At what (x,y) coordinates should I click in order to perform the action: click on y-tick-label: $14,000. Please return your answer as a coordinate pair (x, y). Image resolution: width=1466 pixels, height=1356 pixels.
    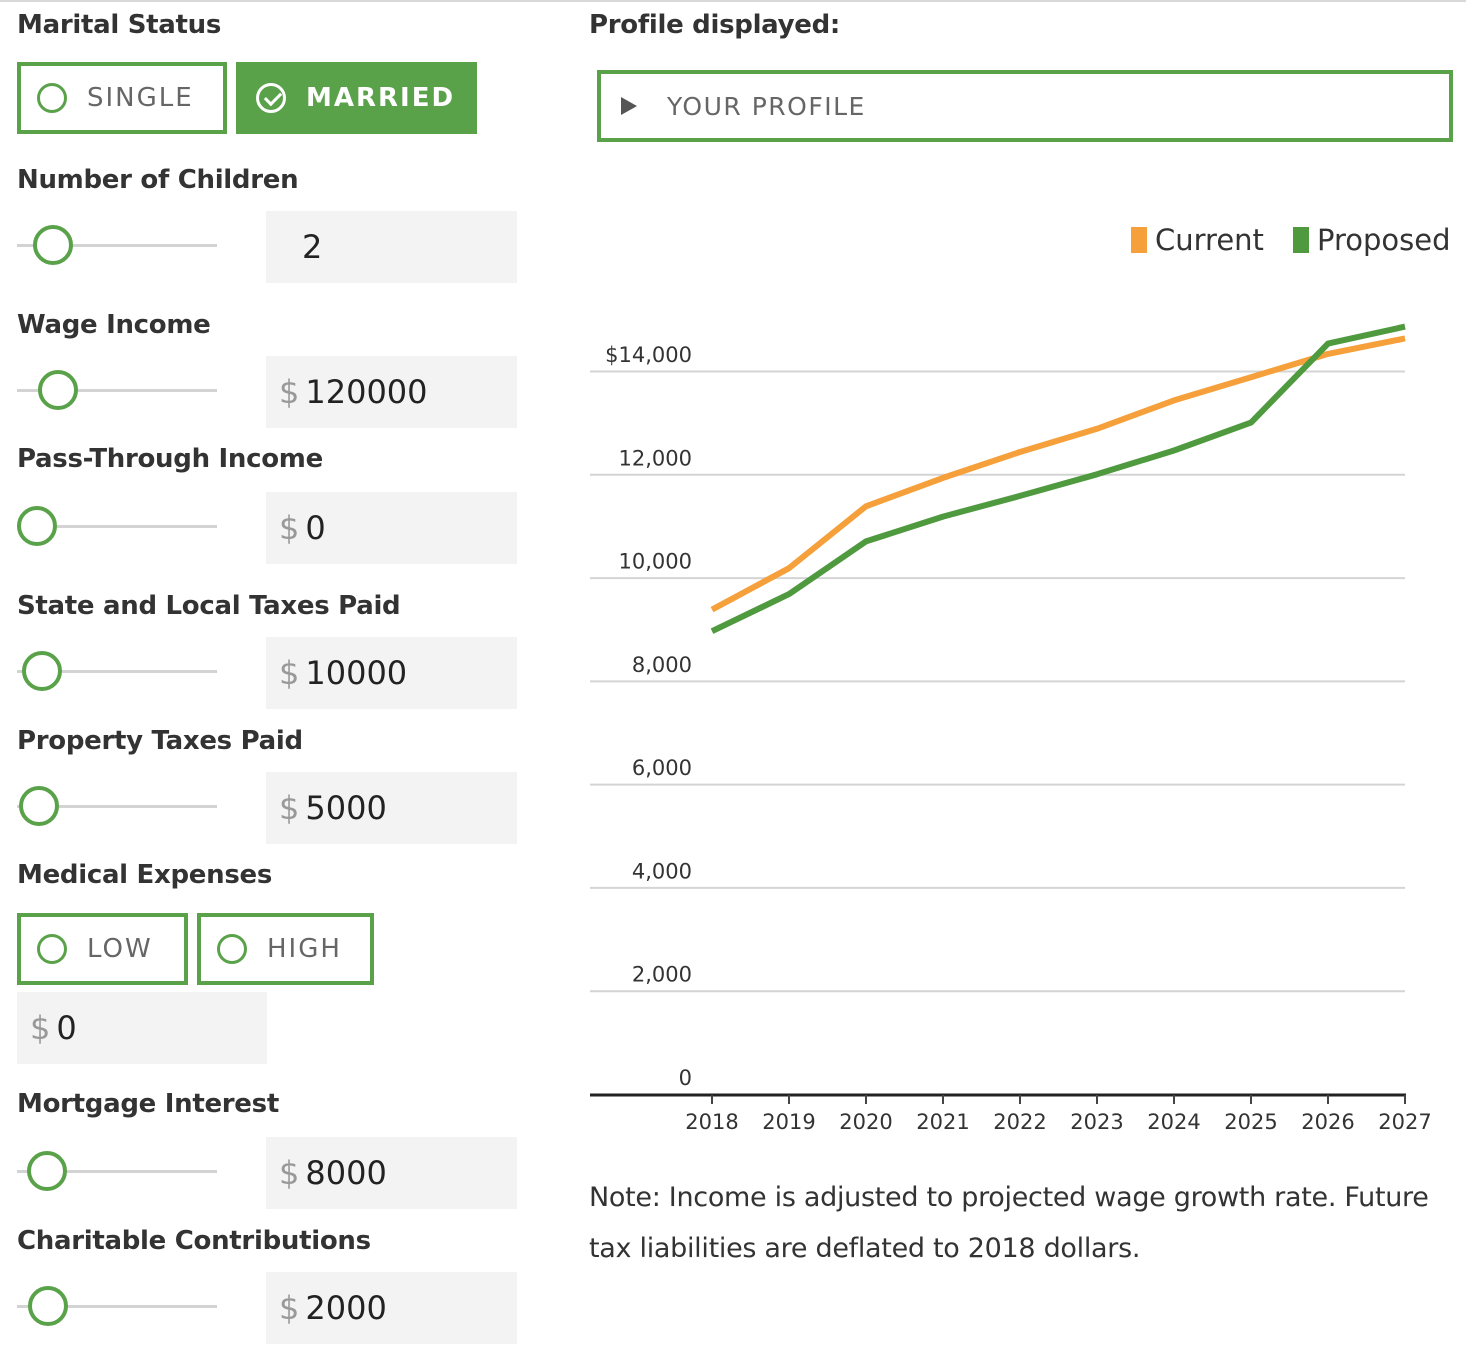
    Looking at the image, I should click on (648, 355).